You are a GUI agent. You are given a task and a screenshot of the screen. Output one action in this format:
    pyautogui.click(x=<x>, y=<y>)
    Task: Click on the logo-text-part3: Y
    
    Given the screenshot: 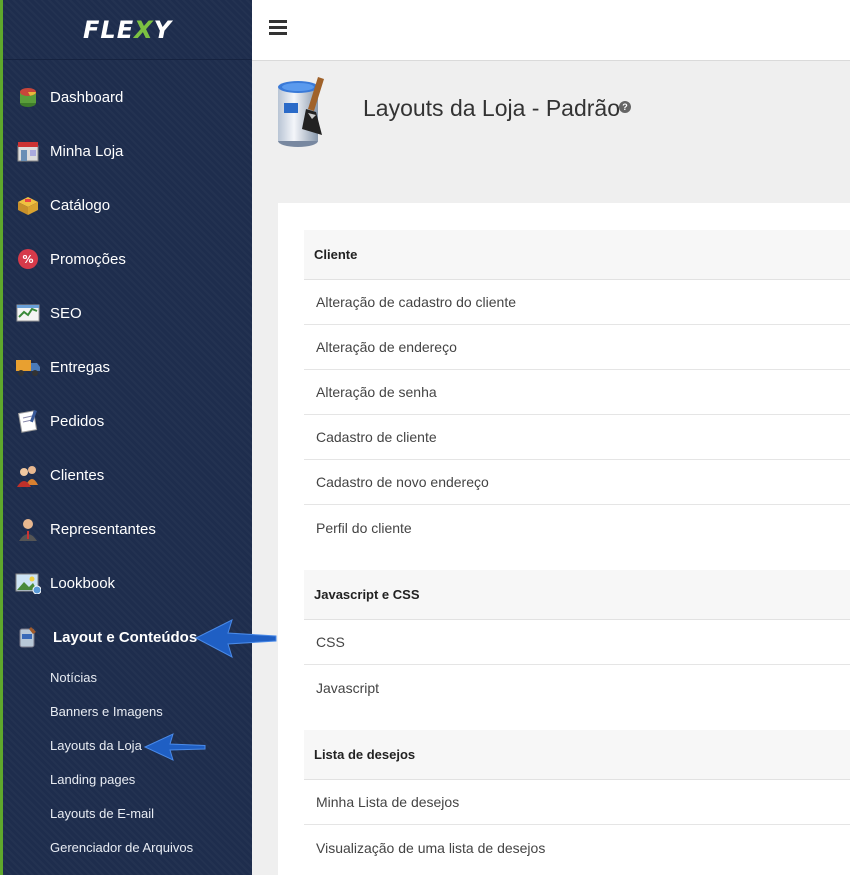 What is the action you would take?
    pyautogui.click(x=162, y=29)
    